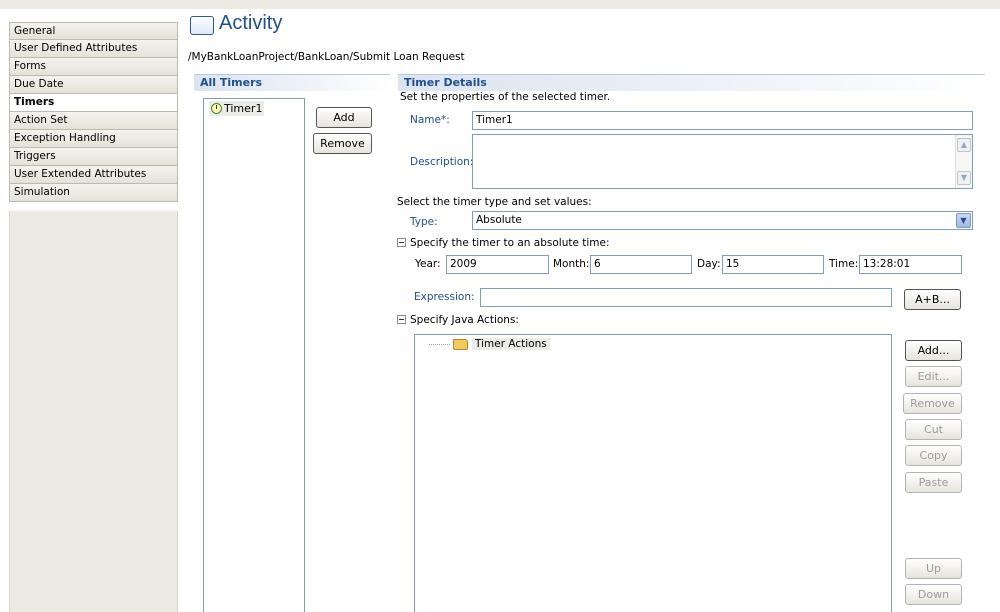 This screenshot has width=1000, height=612. I want to click on timer-details-heading: Timer Details, so click(691, 82).